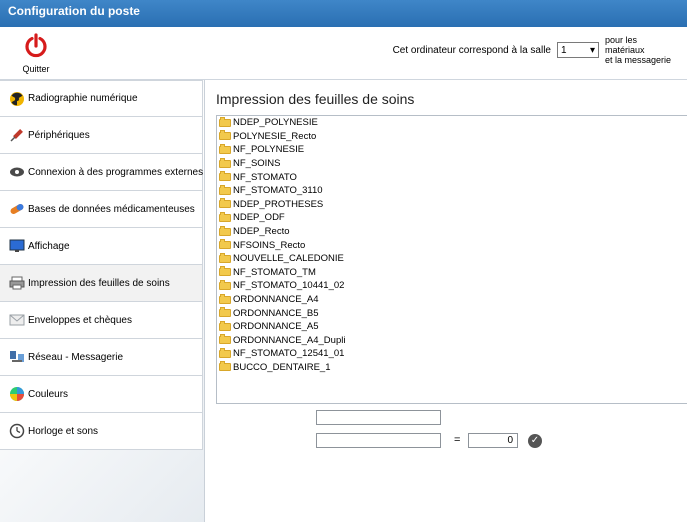  I want to click on page-title: Impression des feuilles de soins, so click(315, 99).